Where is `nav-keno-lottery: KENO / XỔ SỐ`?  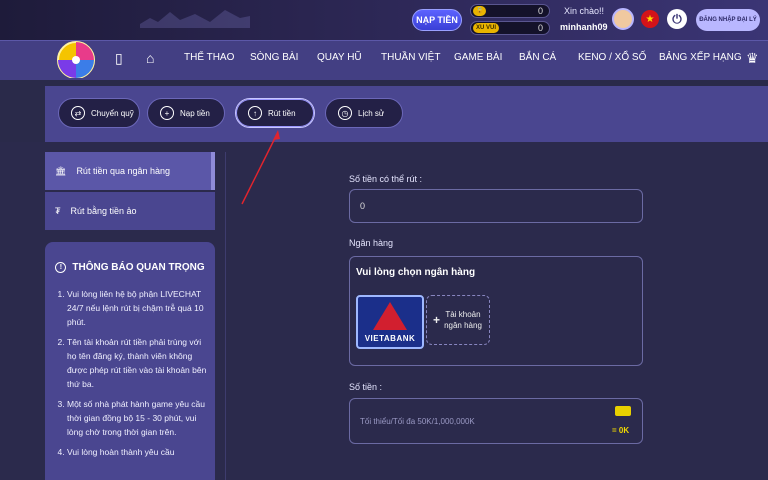 nav-keno-lottery: KENO / XỔ SỐ is located at coordinates (612, 57).